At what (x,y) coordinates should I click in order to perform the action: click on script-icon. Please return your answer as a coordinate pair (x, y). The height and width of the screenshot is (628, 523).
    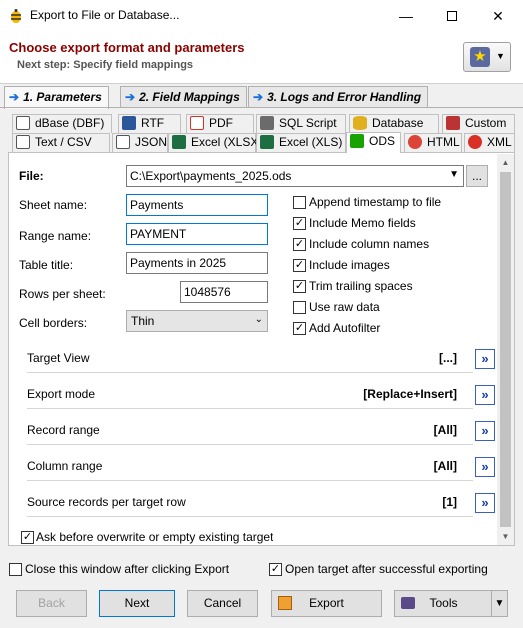
    Looking at the image, I should click on (267, 123).